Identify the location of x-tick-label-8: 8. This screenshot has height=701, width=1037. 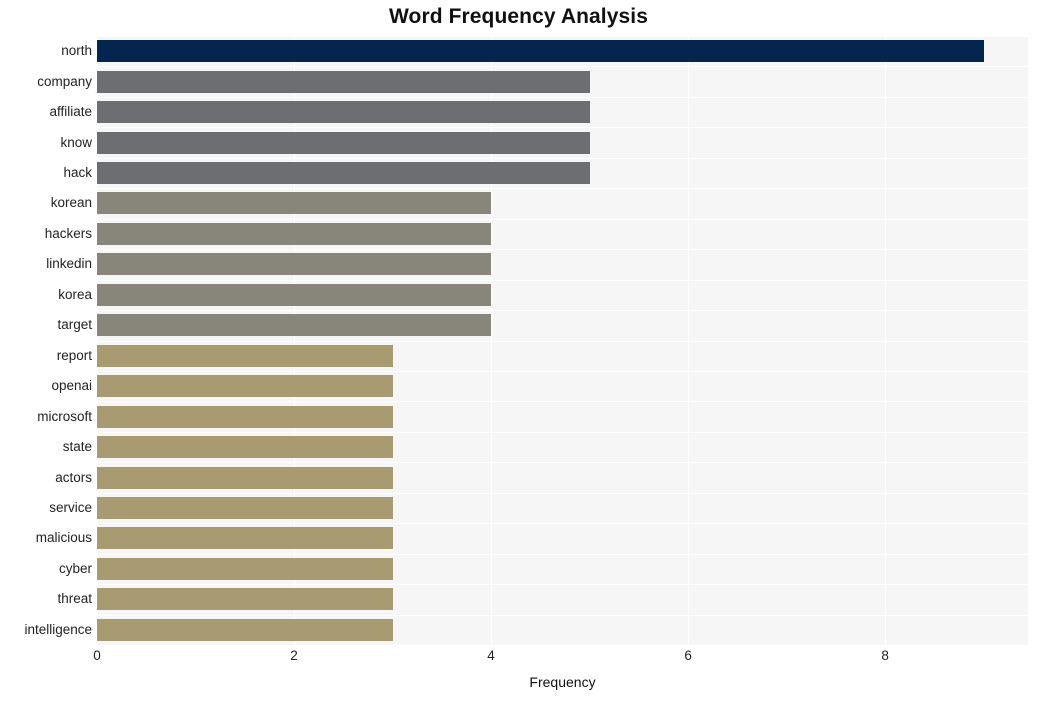
(885, 655).